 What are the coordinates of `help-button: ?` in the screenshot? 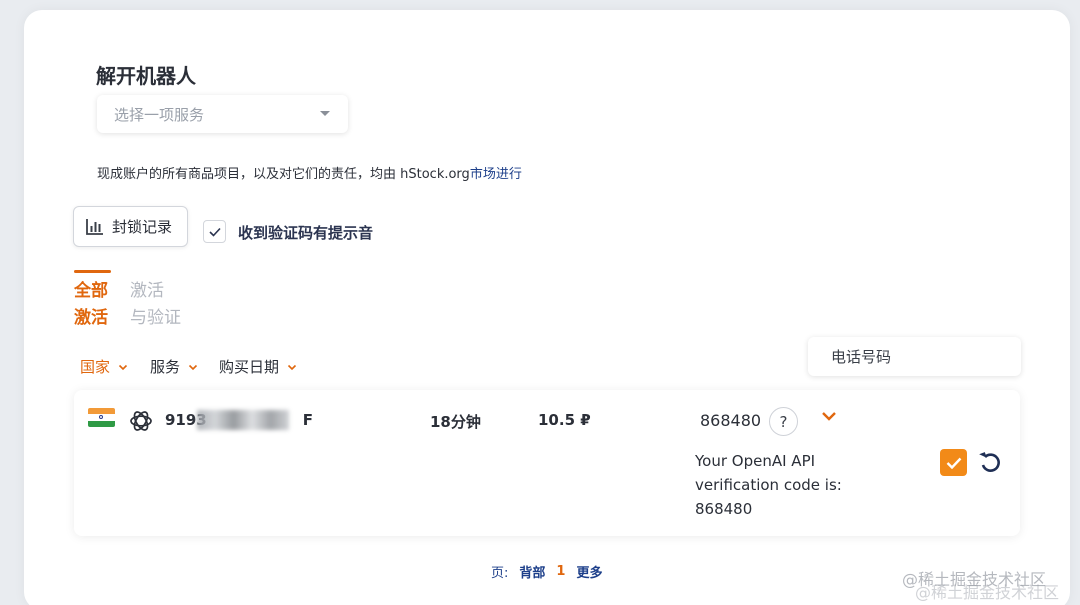 It's located at (783, 421).